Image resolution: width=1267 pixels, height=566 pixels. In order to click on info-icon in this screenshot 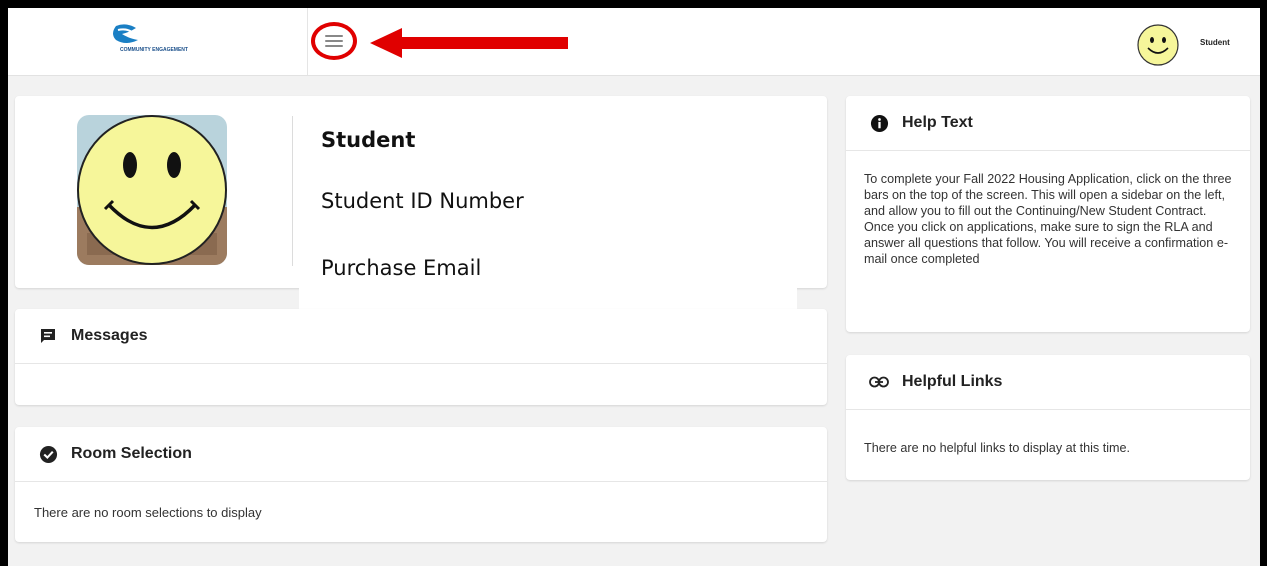, I will do `click(879, 123)`.